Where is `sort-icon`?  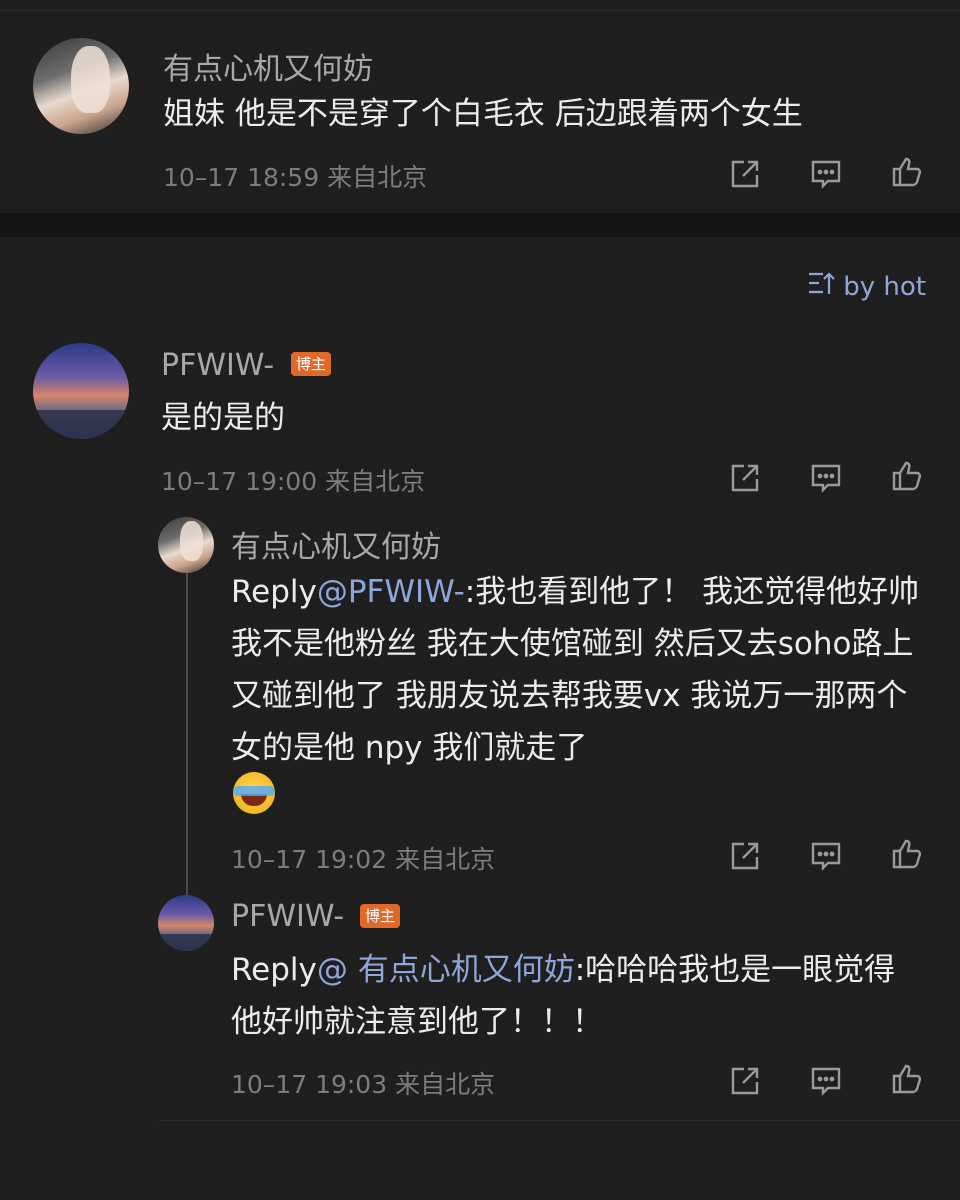
sort-icon is located at coordinates (821, 286).